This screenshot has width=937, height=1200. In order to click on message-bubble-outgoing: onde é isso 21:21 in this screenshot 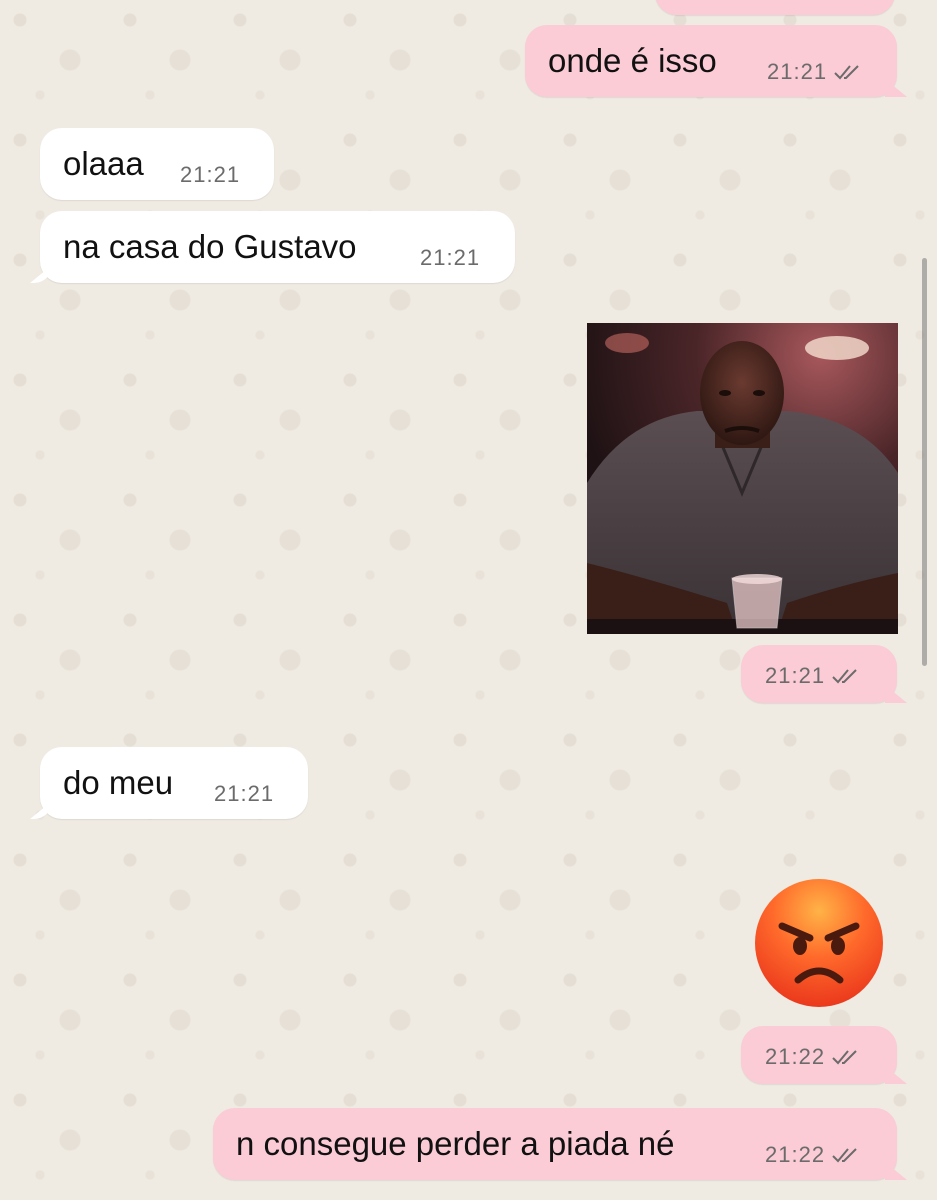, I will do `click(711, 61)`.